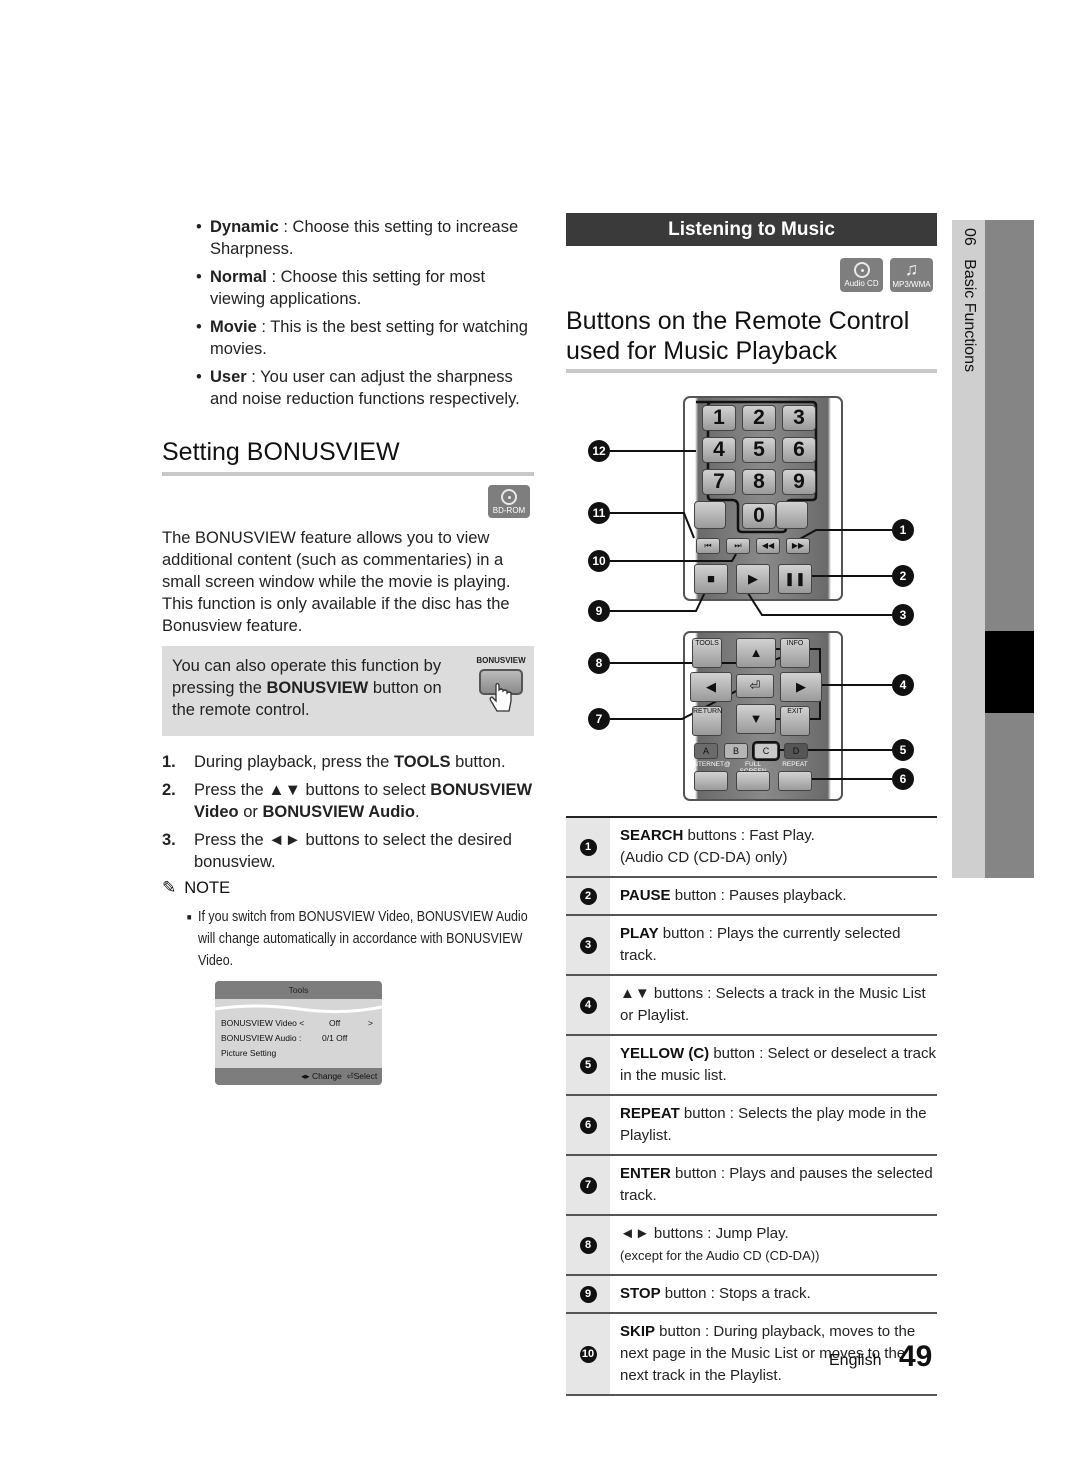  What do you see at coordinates (796, 751) in the screenshot?
I see `color-key-d: D` at bounding box center [796, 751].